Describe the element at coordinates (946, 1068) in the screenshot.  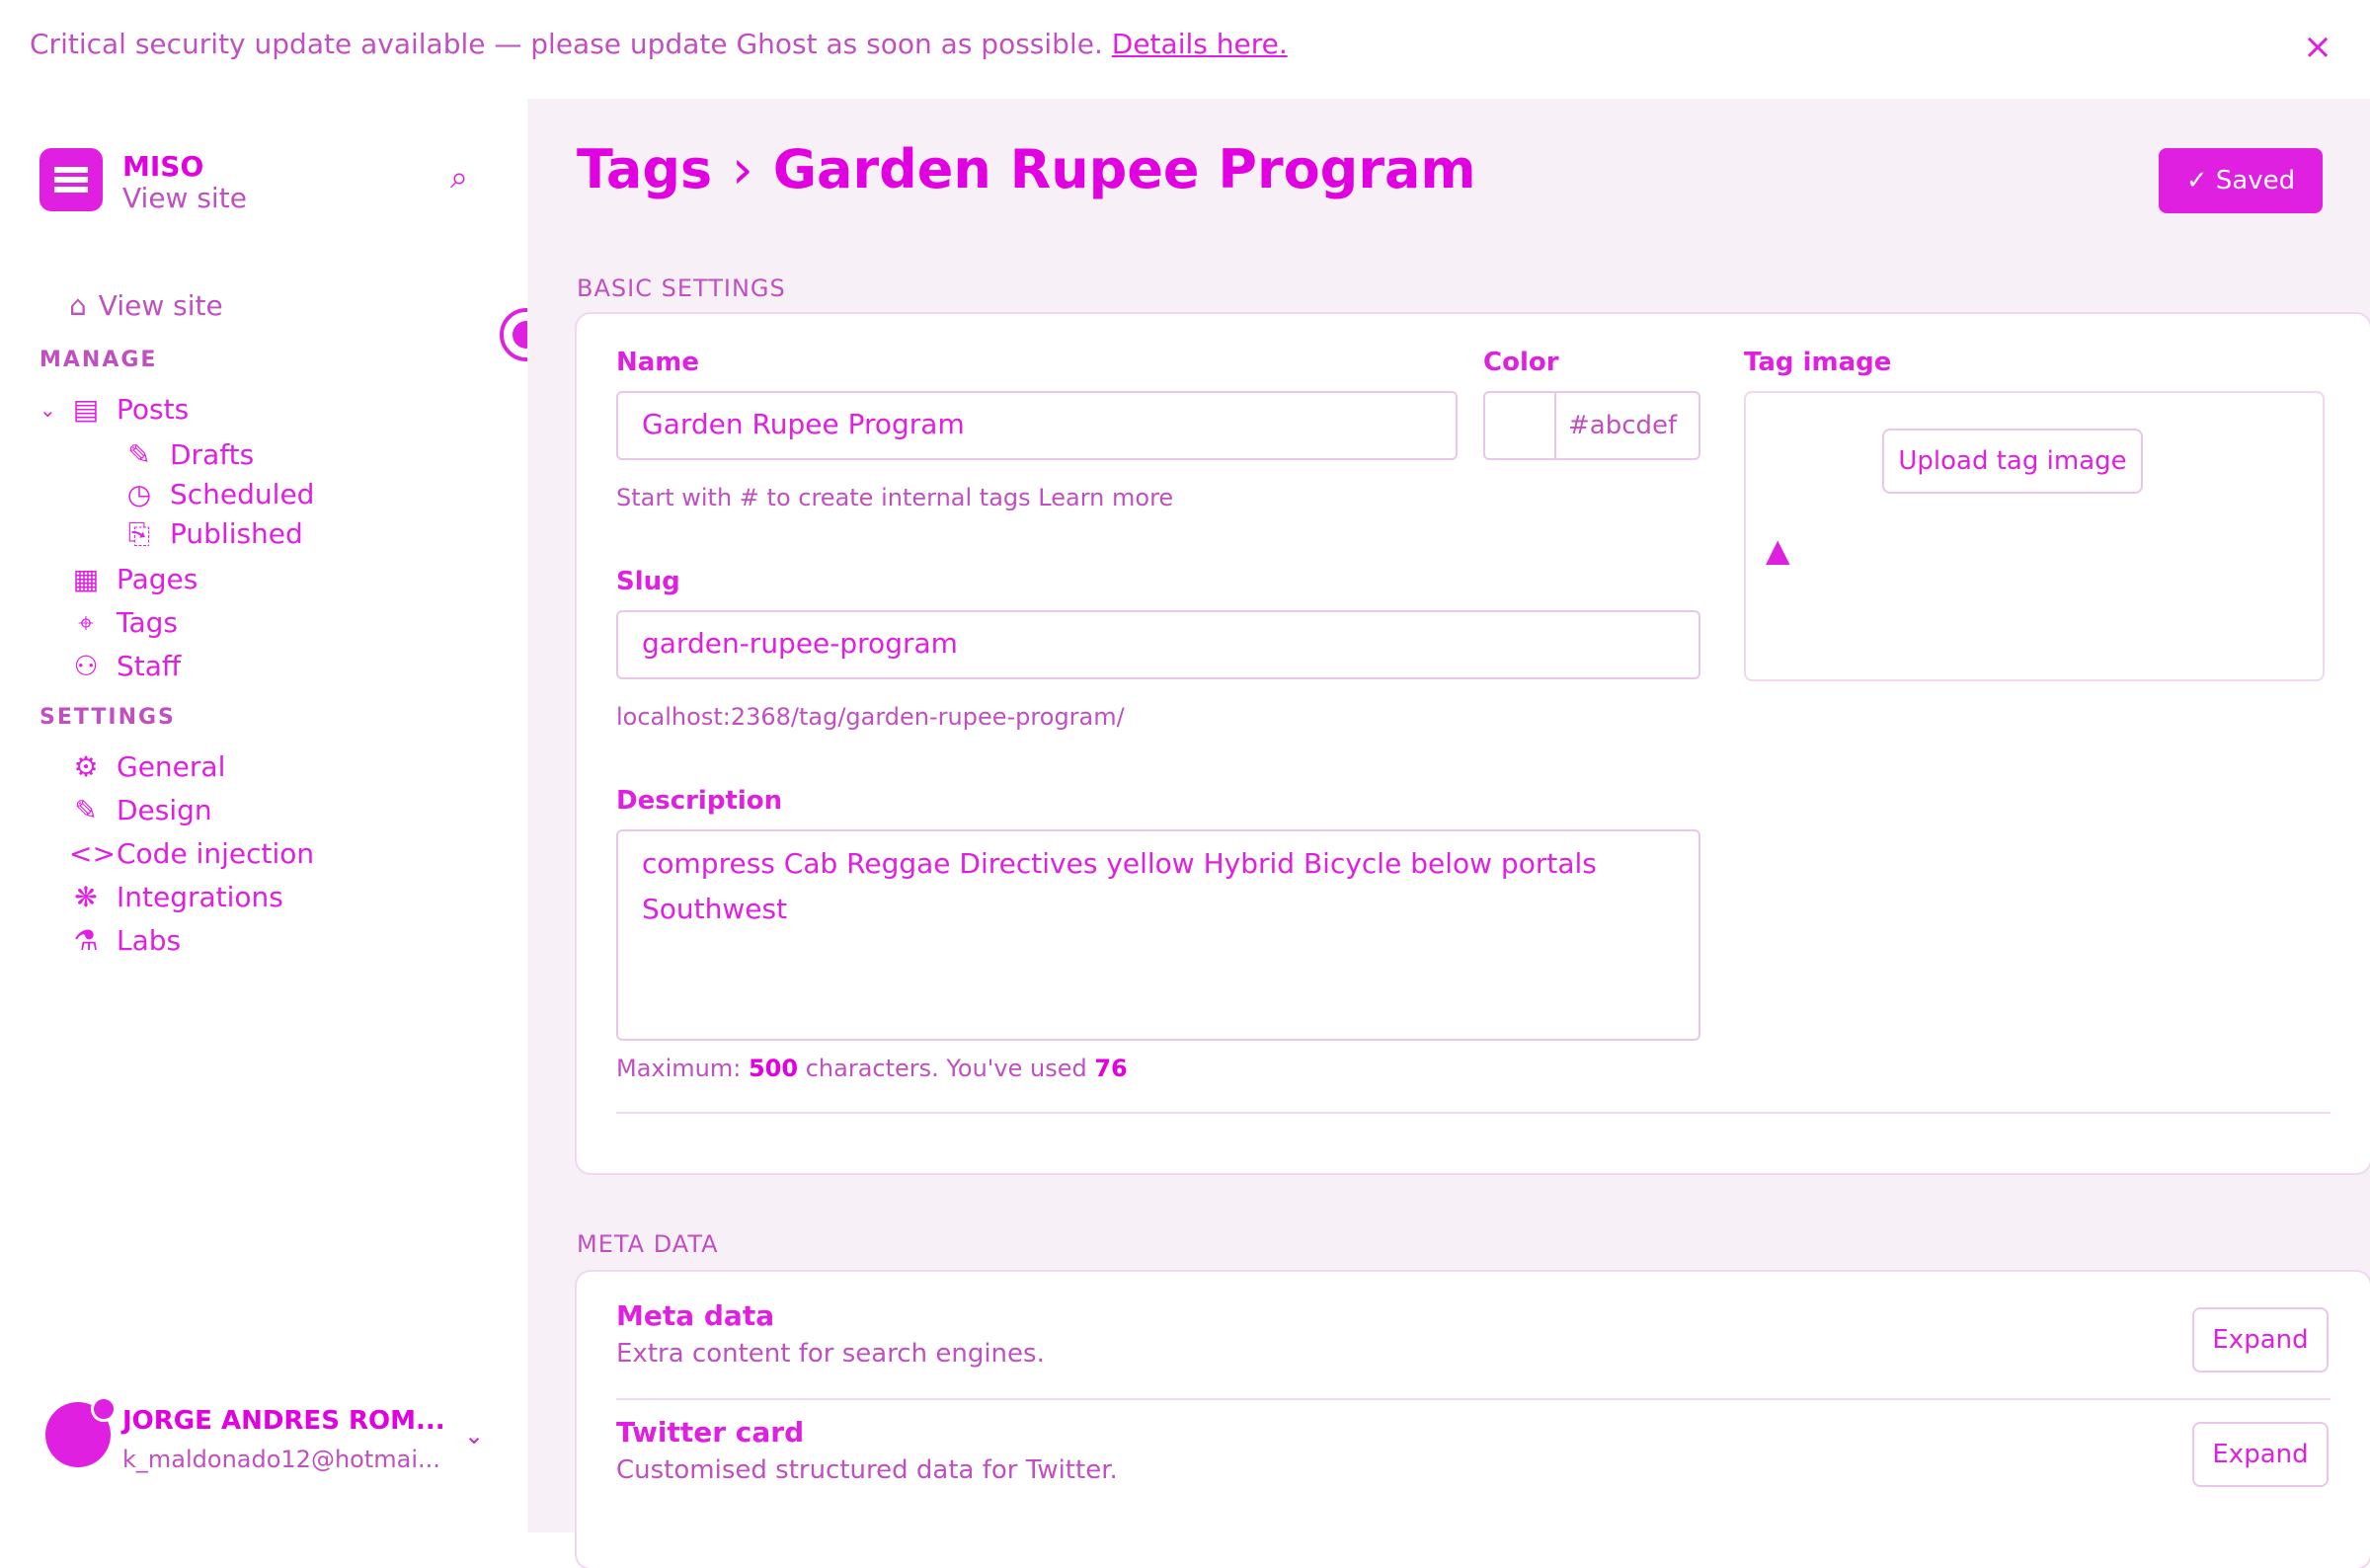
I see `hint-mid: characters. You've used` at that location.